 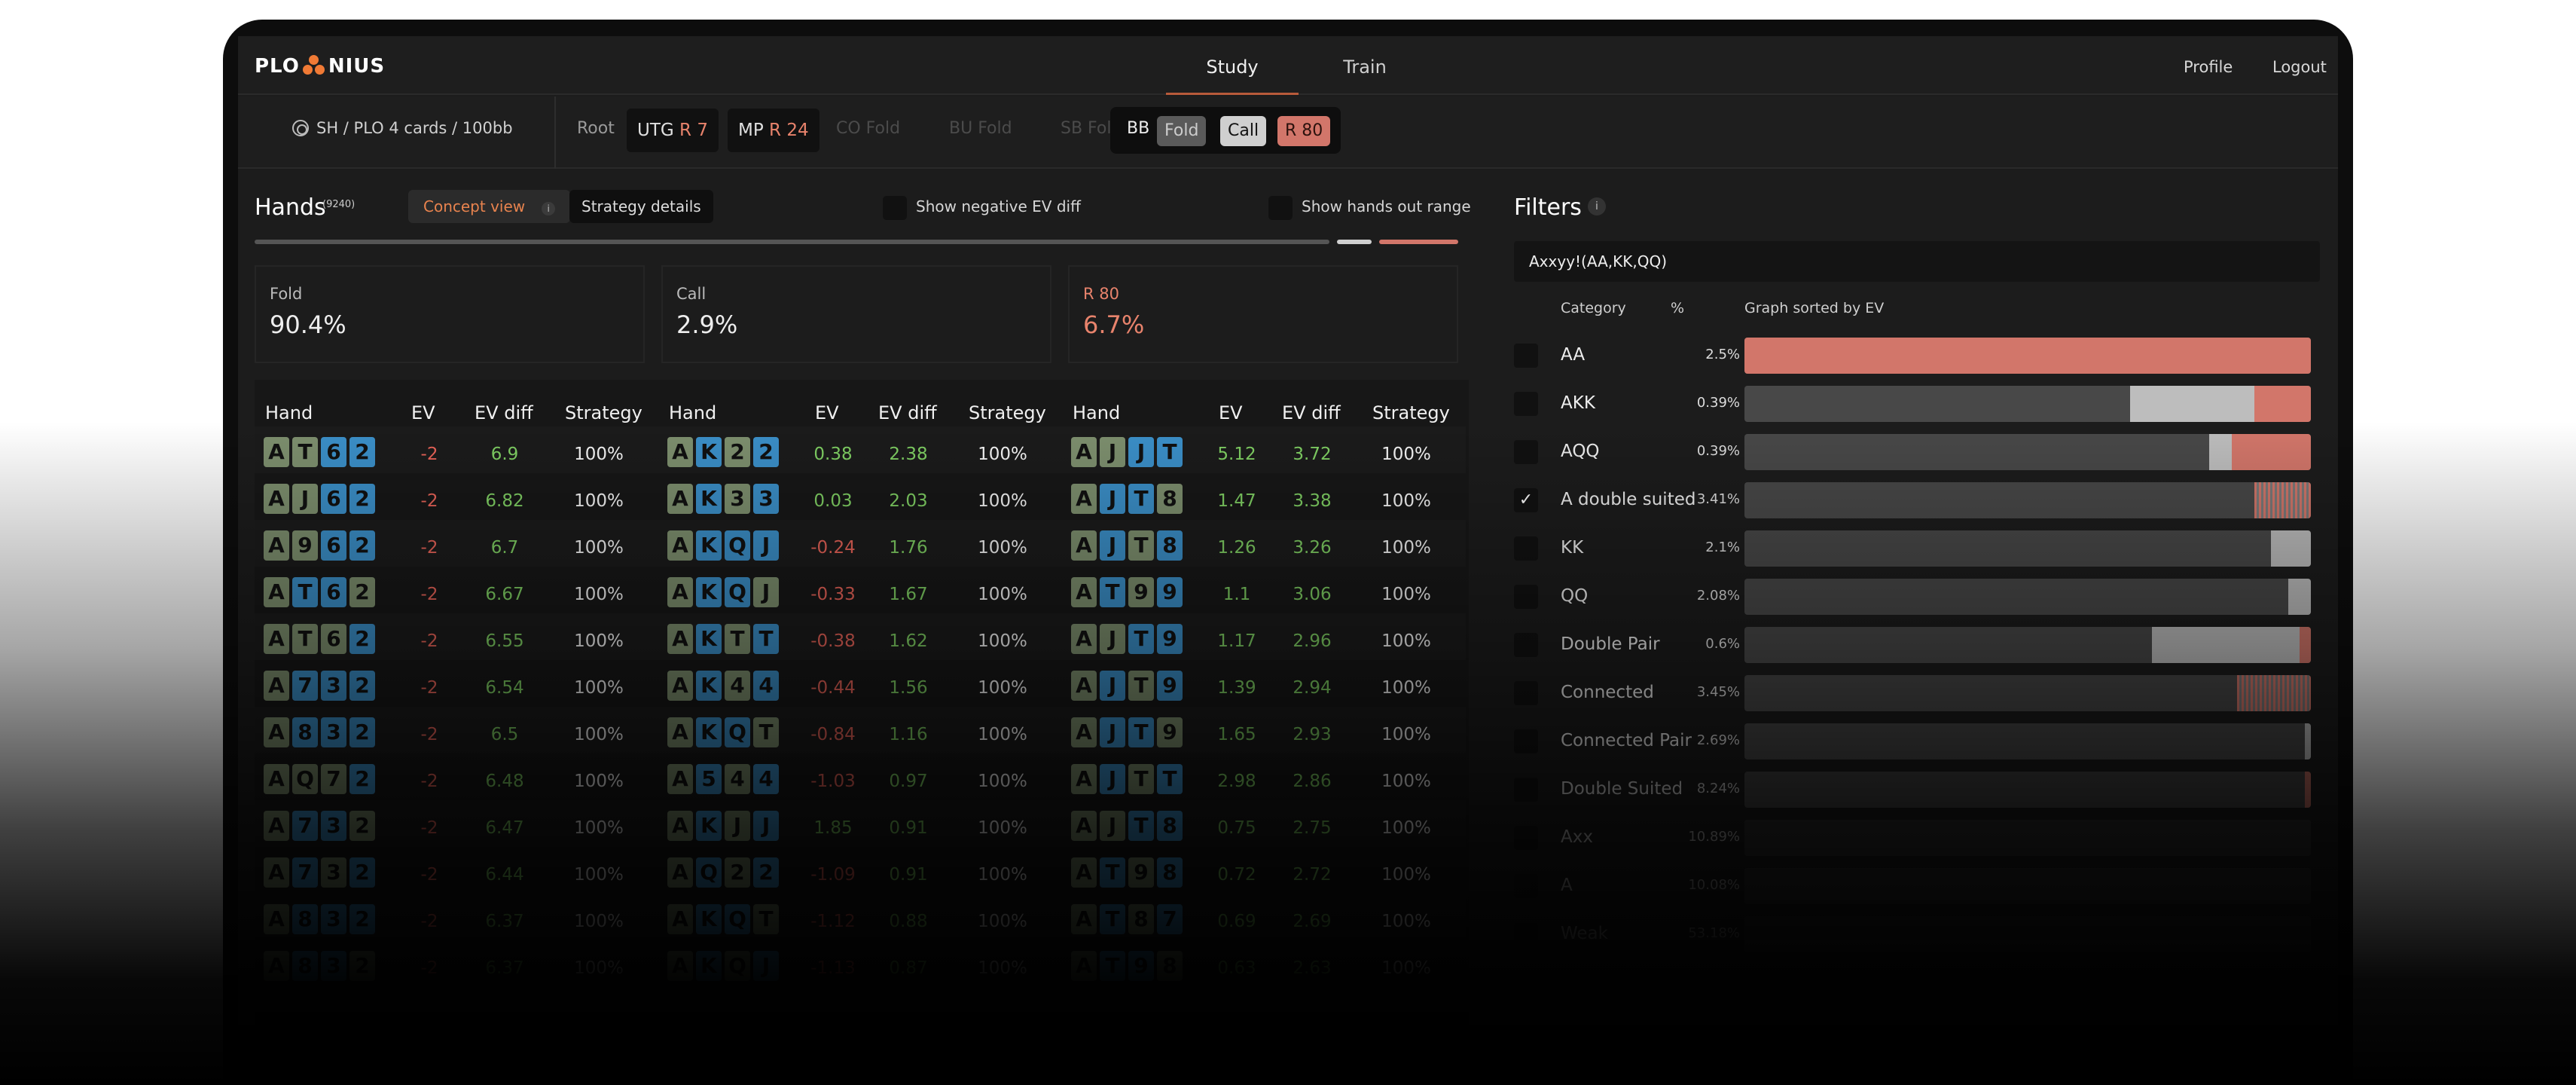 What do you see at coordinates (1917, 790) in the screenshot?
I see `filter-row: Double Suited 8.24%` at bounding box center [1917, 790].